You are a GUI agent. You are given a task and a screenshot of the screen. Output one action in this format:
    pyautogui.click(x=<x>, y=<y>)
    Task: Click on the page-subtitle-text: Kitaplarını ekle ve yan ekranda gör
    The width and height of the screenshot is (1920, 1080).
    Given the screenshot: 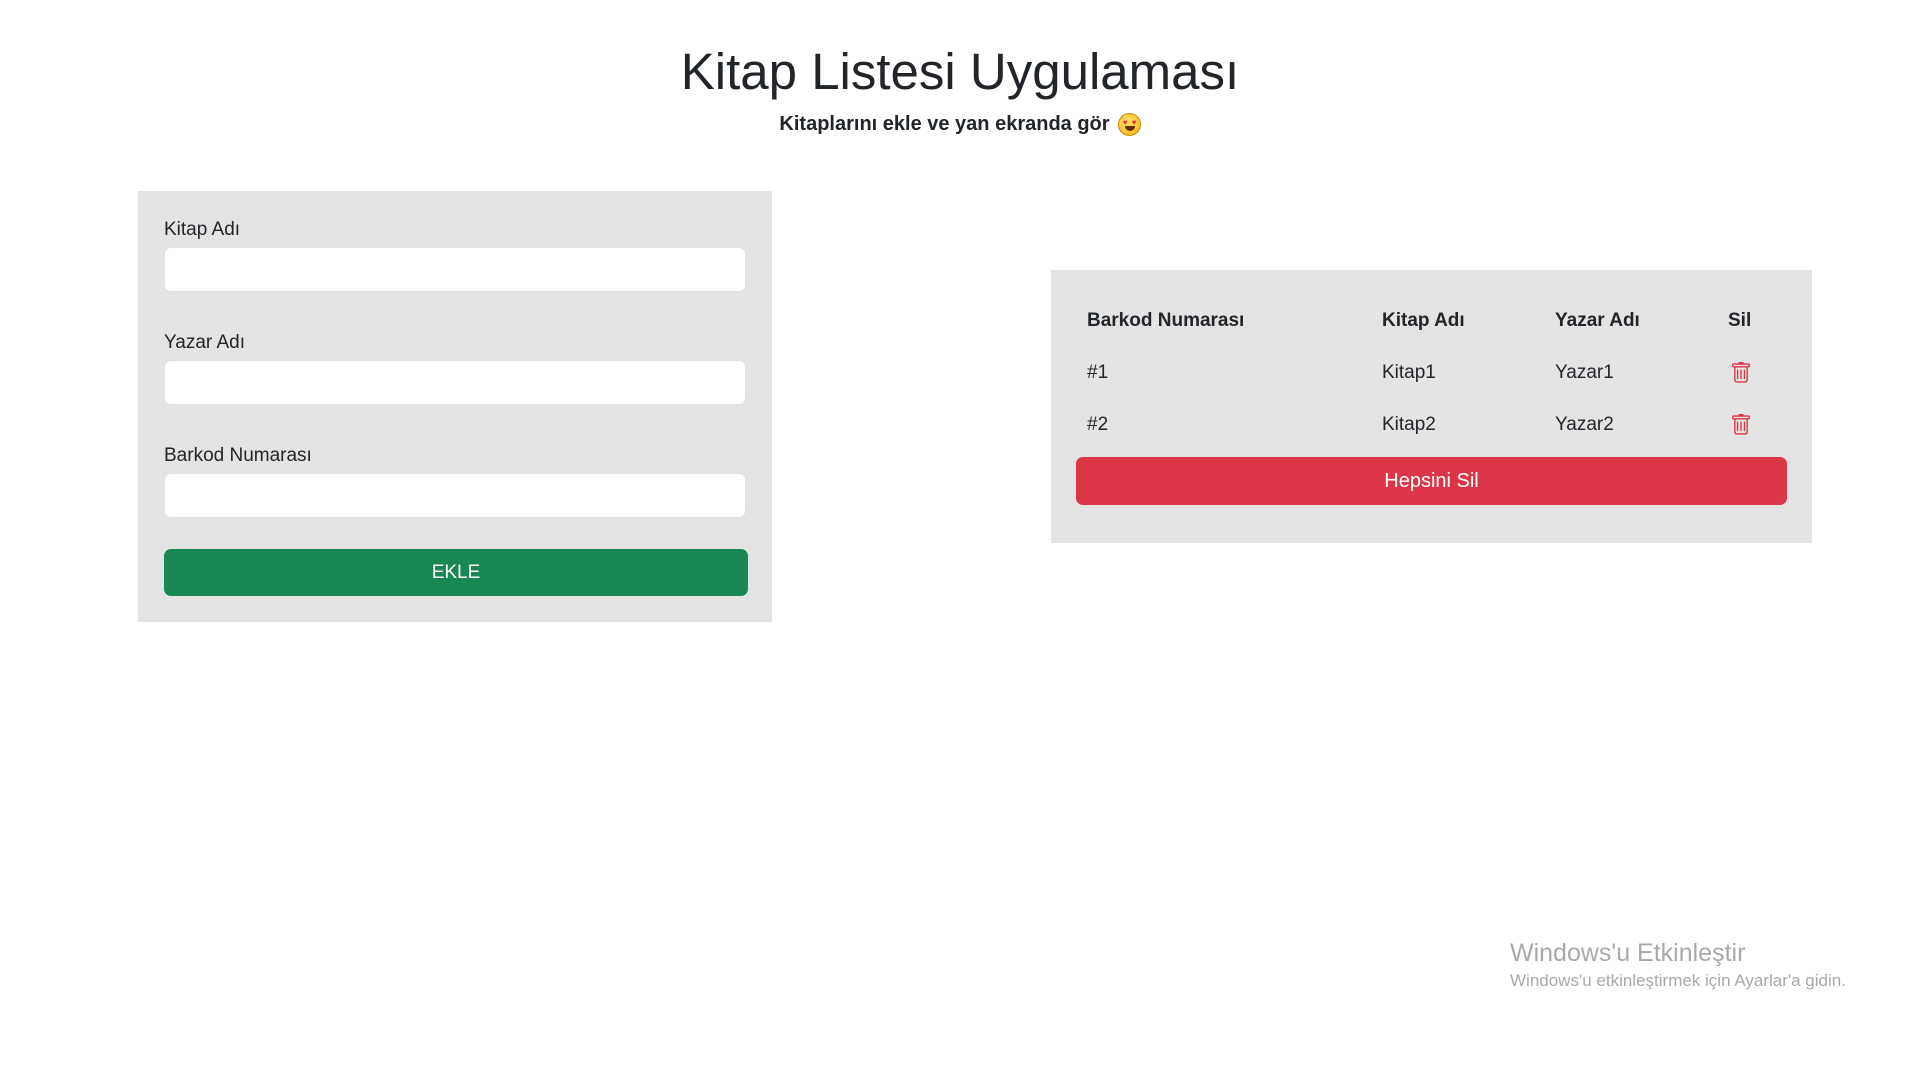 What is the action you would take?
    pyautogui.click(x=944, y=124)
    